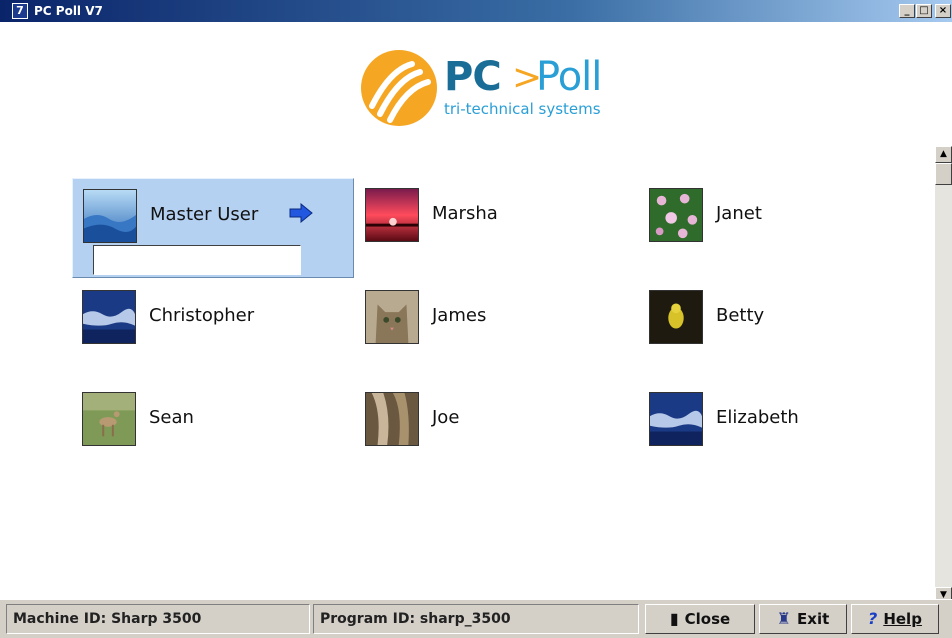  Describe the element at coordinates (399, 88) in the screenshot. I see `logo-mark-icon` at that location.